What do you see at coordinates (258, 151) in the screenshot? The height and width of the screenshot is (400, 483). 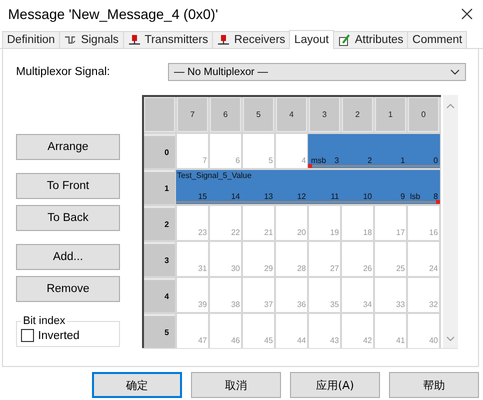 I see `bit-cell: 5` at bounding box center [258, 151].